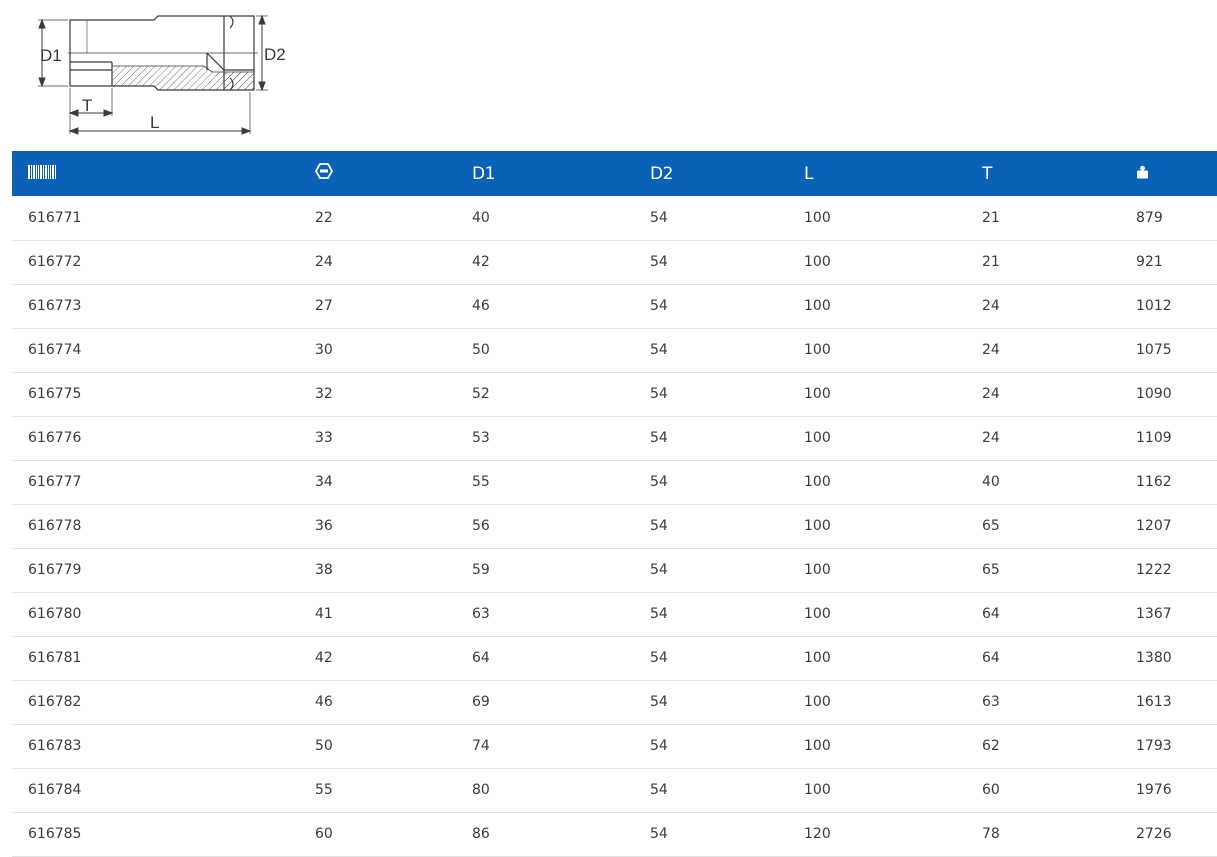 Image resolution: width=1217 pixels, height=857 pixels. I want to click on cell-t: 40, so click(991, 482).